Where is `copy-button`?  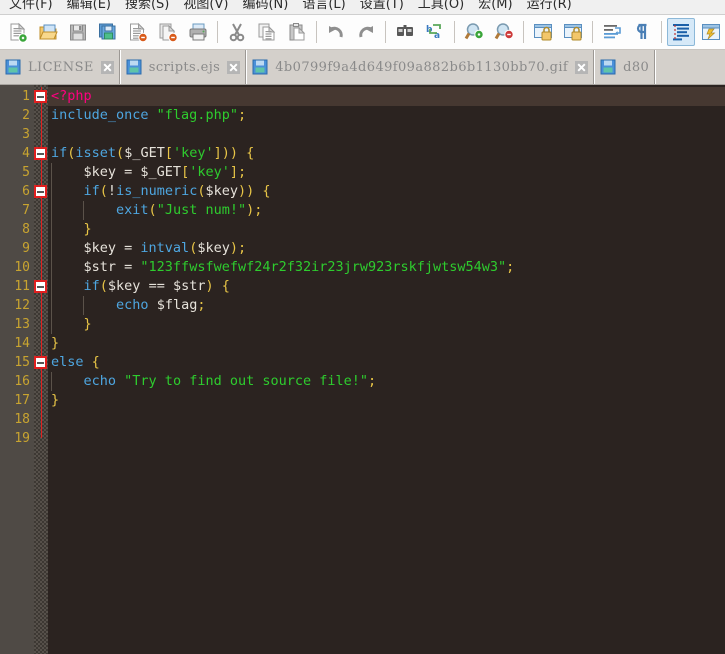 copy-button is located at coordinates (267, 32).